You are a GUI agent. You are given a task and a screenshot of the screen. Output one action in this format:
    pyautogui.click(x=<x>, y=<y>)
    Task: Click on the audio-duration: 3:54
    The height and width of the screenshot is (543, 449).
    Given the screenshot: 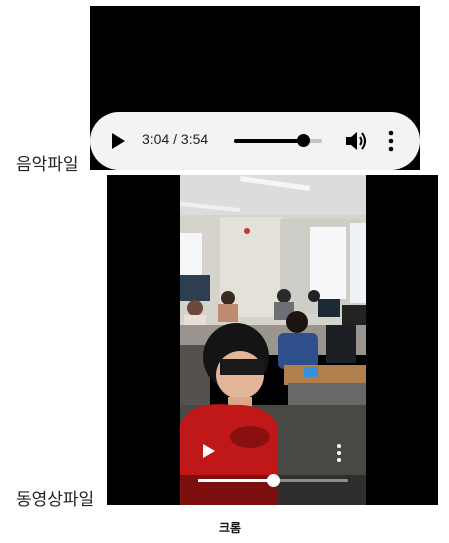 What is the action you would take?
    pyautogui.click(x=194, y=139)
    